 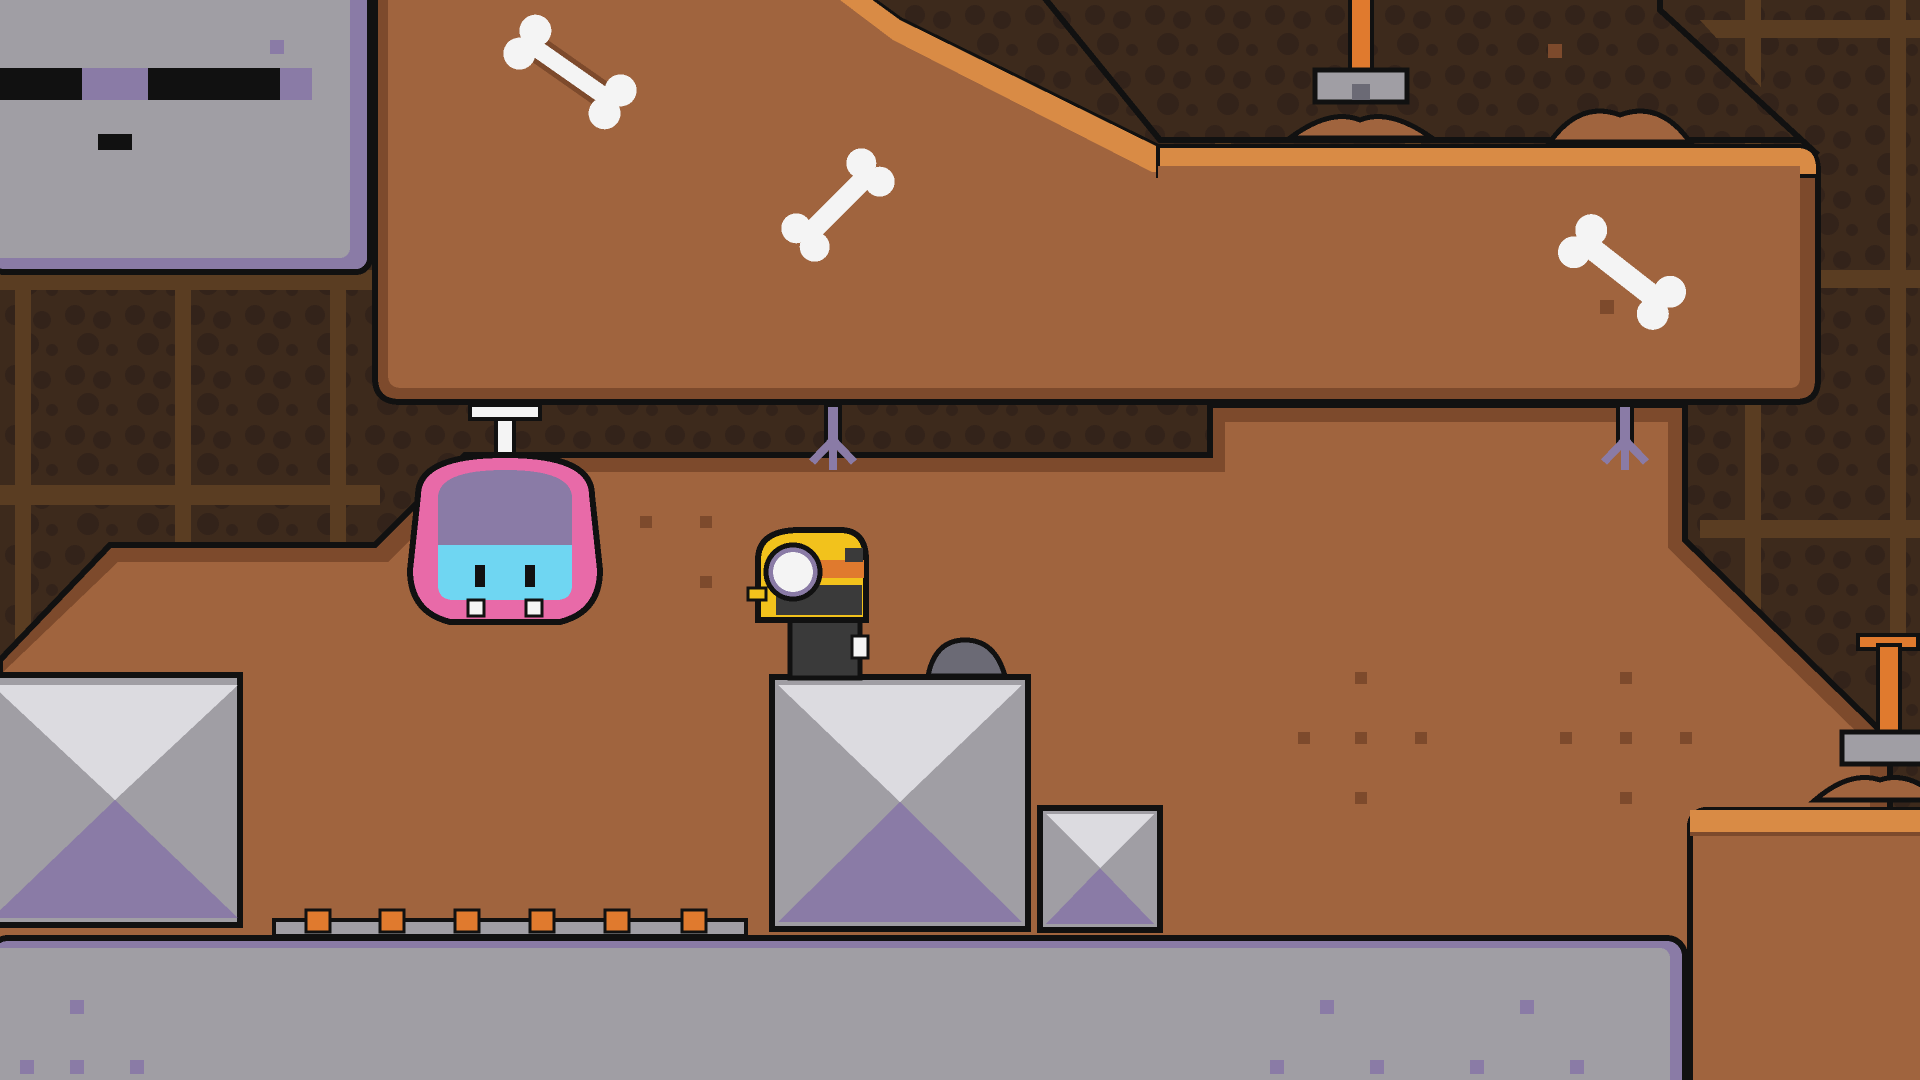 What do you see at coordinates (186, 137) in the screenshot?
I see `stone-block-top-left` at bounding box center [186, 137].